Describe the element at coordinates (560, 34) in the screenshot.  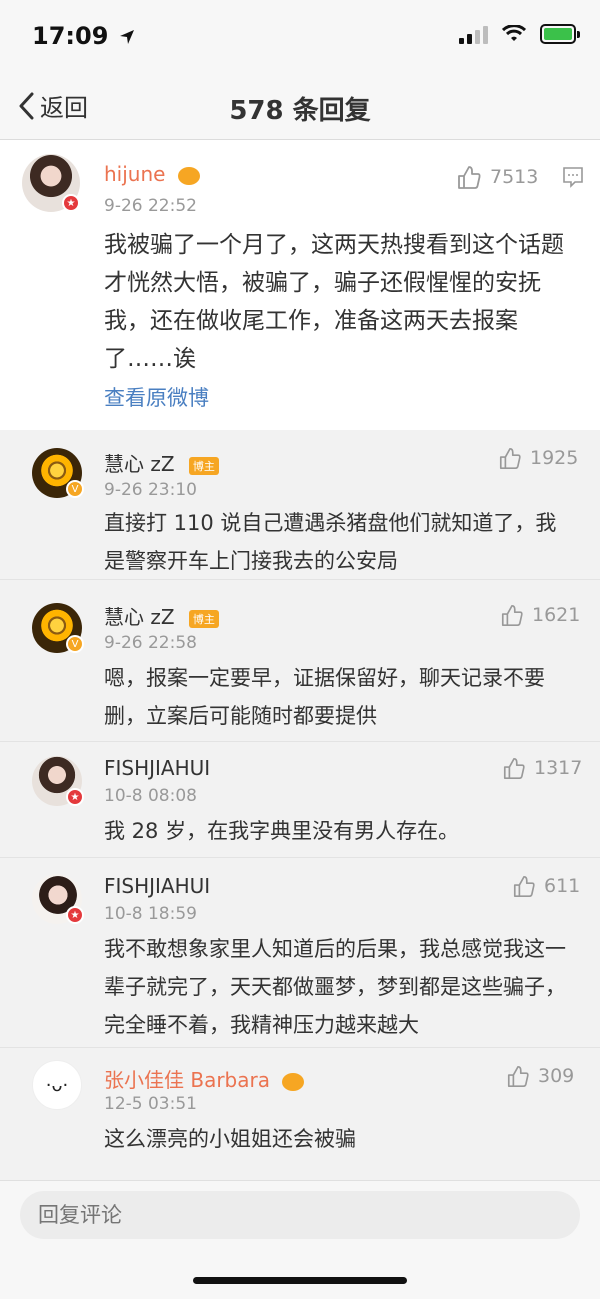
I see `battery-icon` at that location.